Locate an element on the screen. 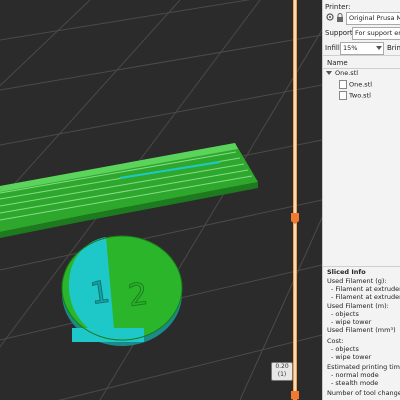 This screenshot has width=400, height=400. info-line: Used Filament (g): is located at coordinates (357, 281).